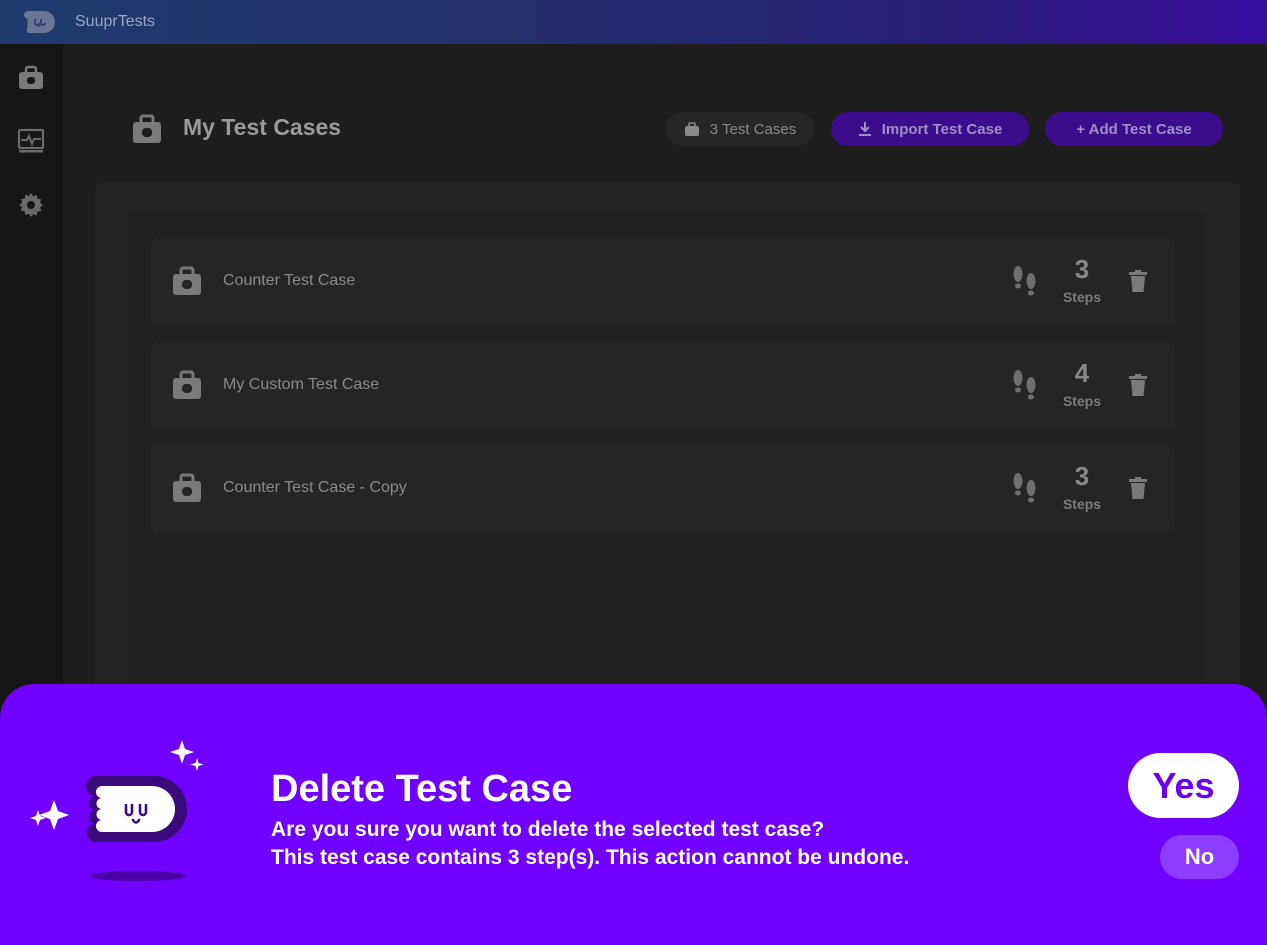  What do you see at coordinates (289, 280) in the screenshot?
I see `test-case-name: Counter Test Case` at bounding box center [289, 280].